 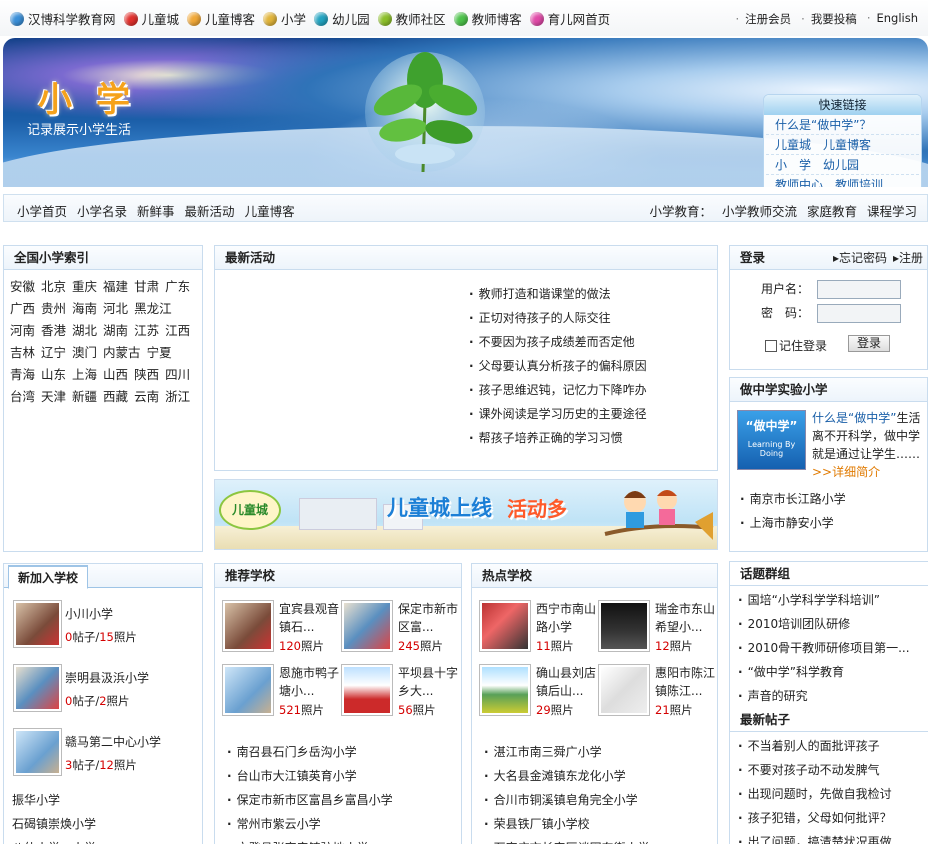 I want to click on school-name: 小川小学, so click(x=89, y=613).